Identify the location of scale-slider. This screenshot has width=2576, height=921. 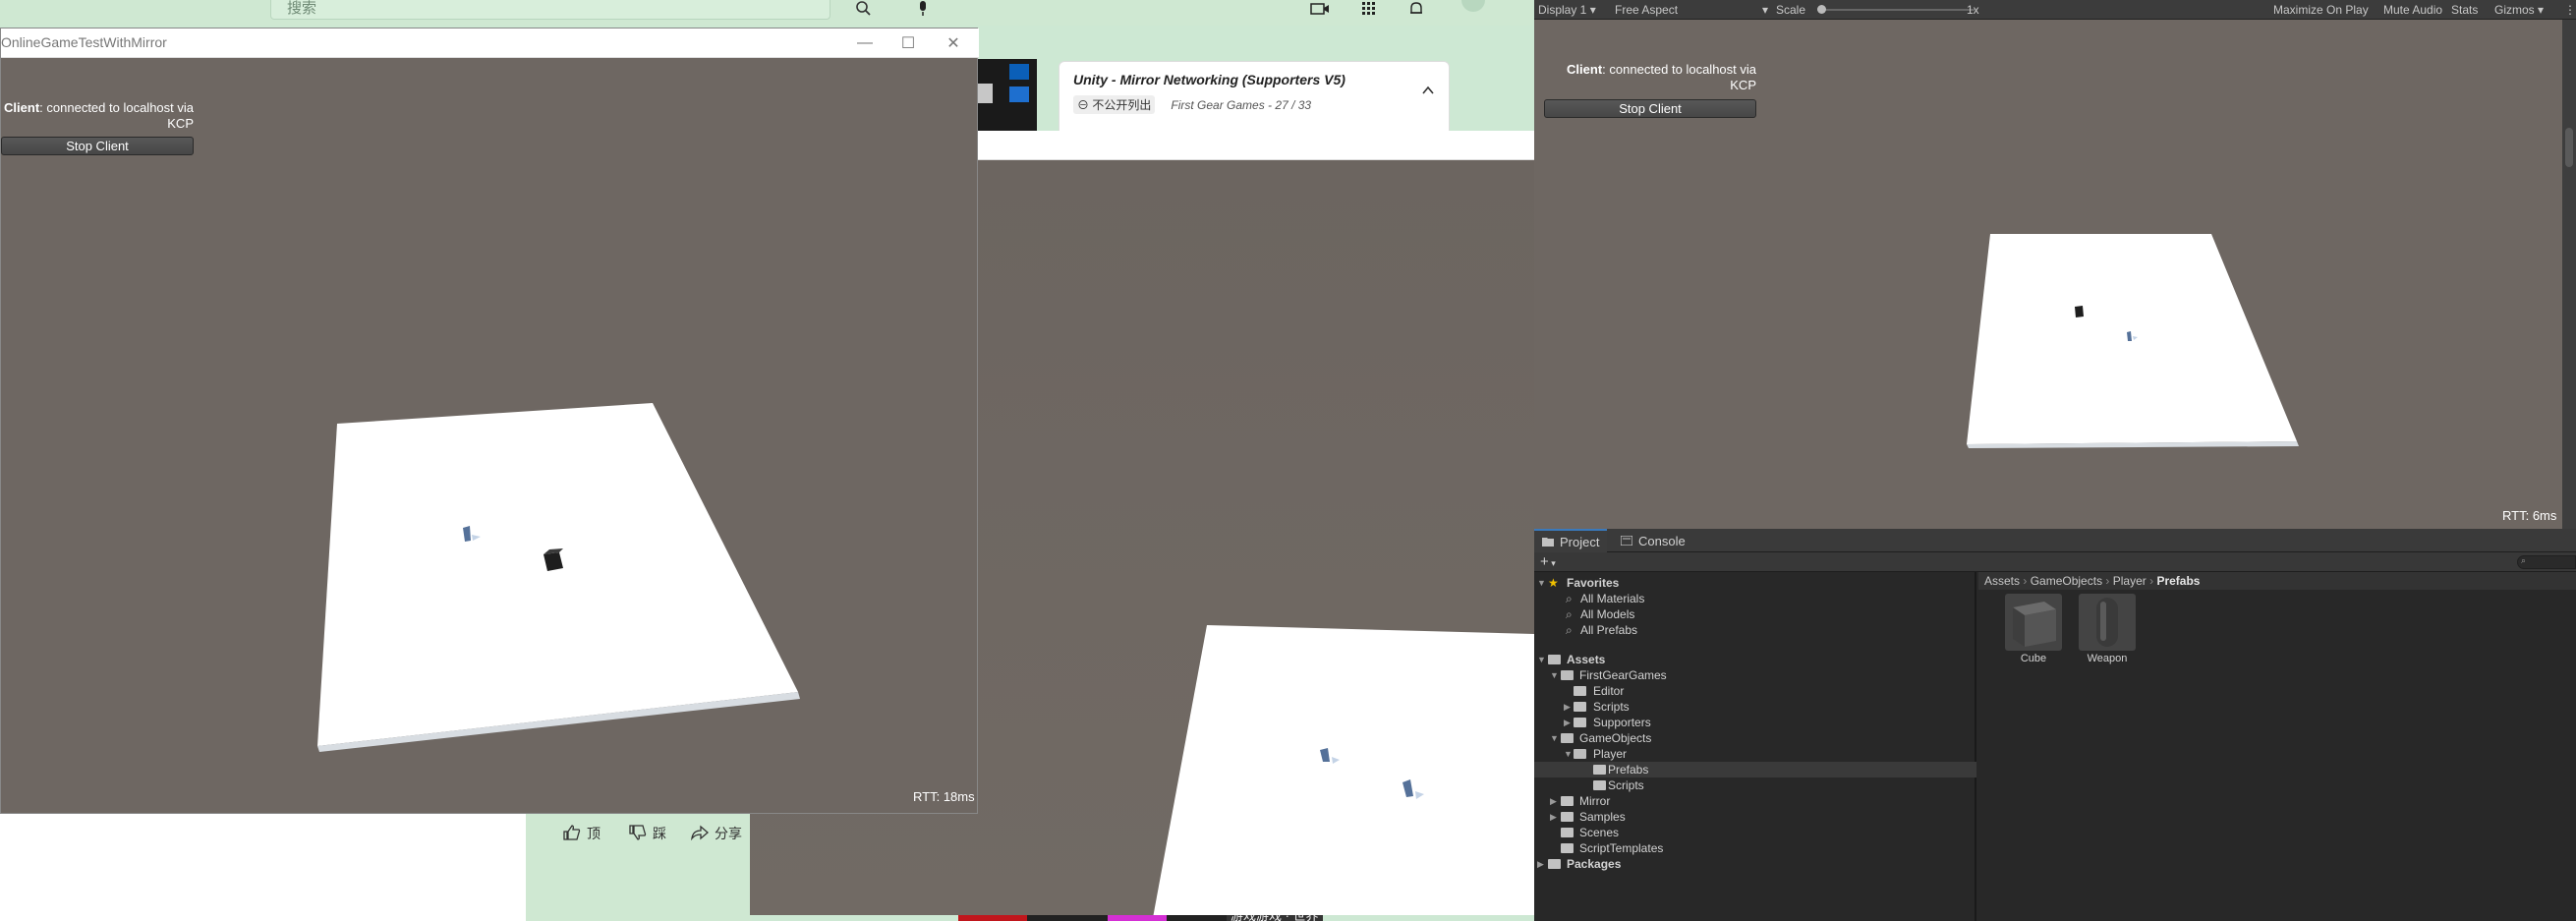
(1896, 9).